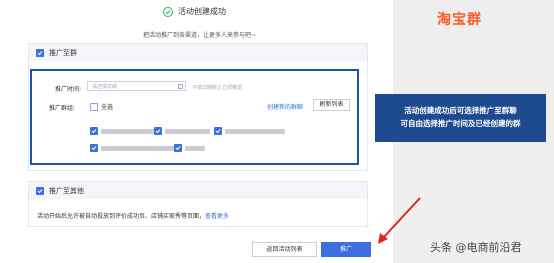 The image size is (554, 263). What do you see at coordinates (217, 216) in the screenshot?
I see `see-more-link: 查看更多` at bounding box center [217, 216].